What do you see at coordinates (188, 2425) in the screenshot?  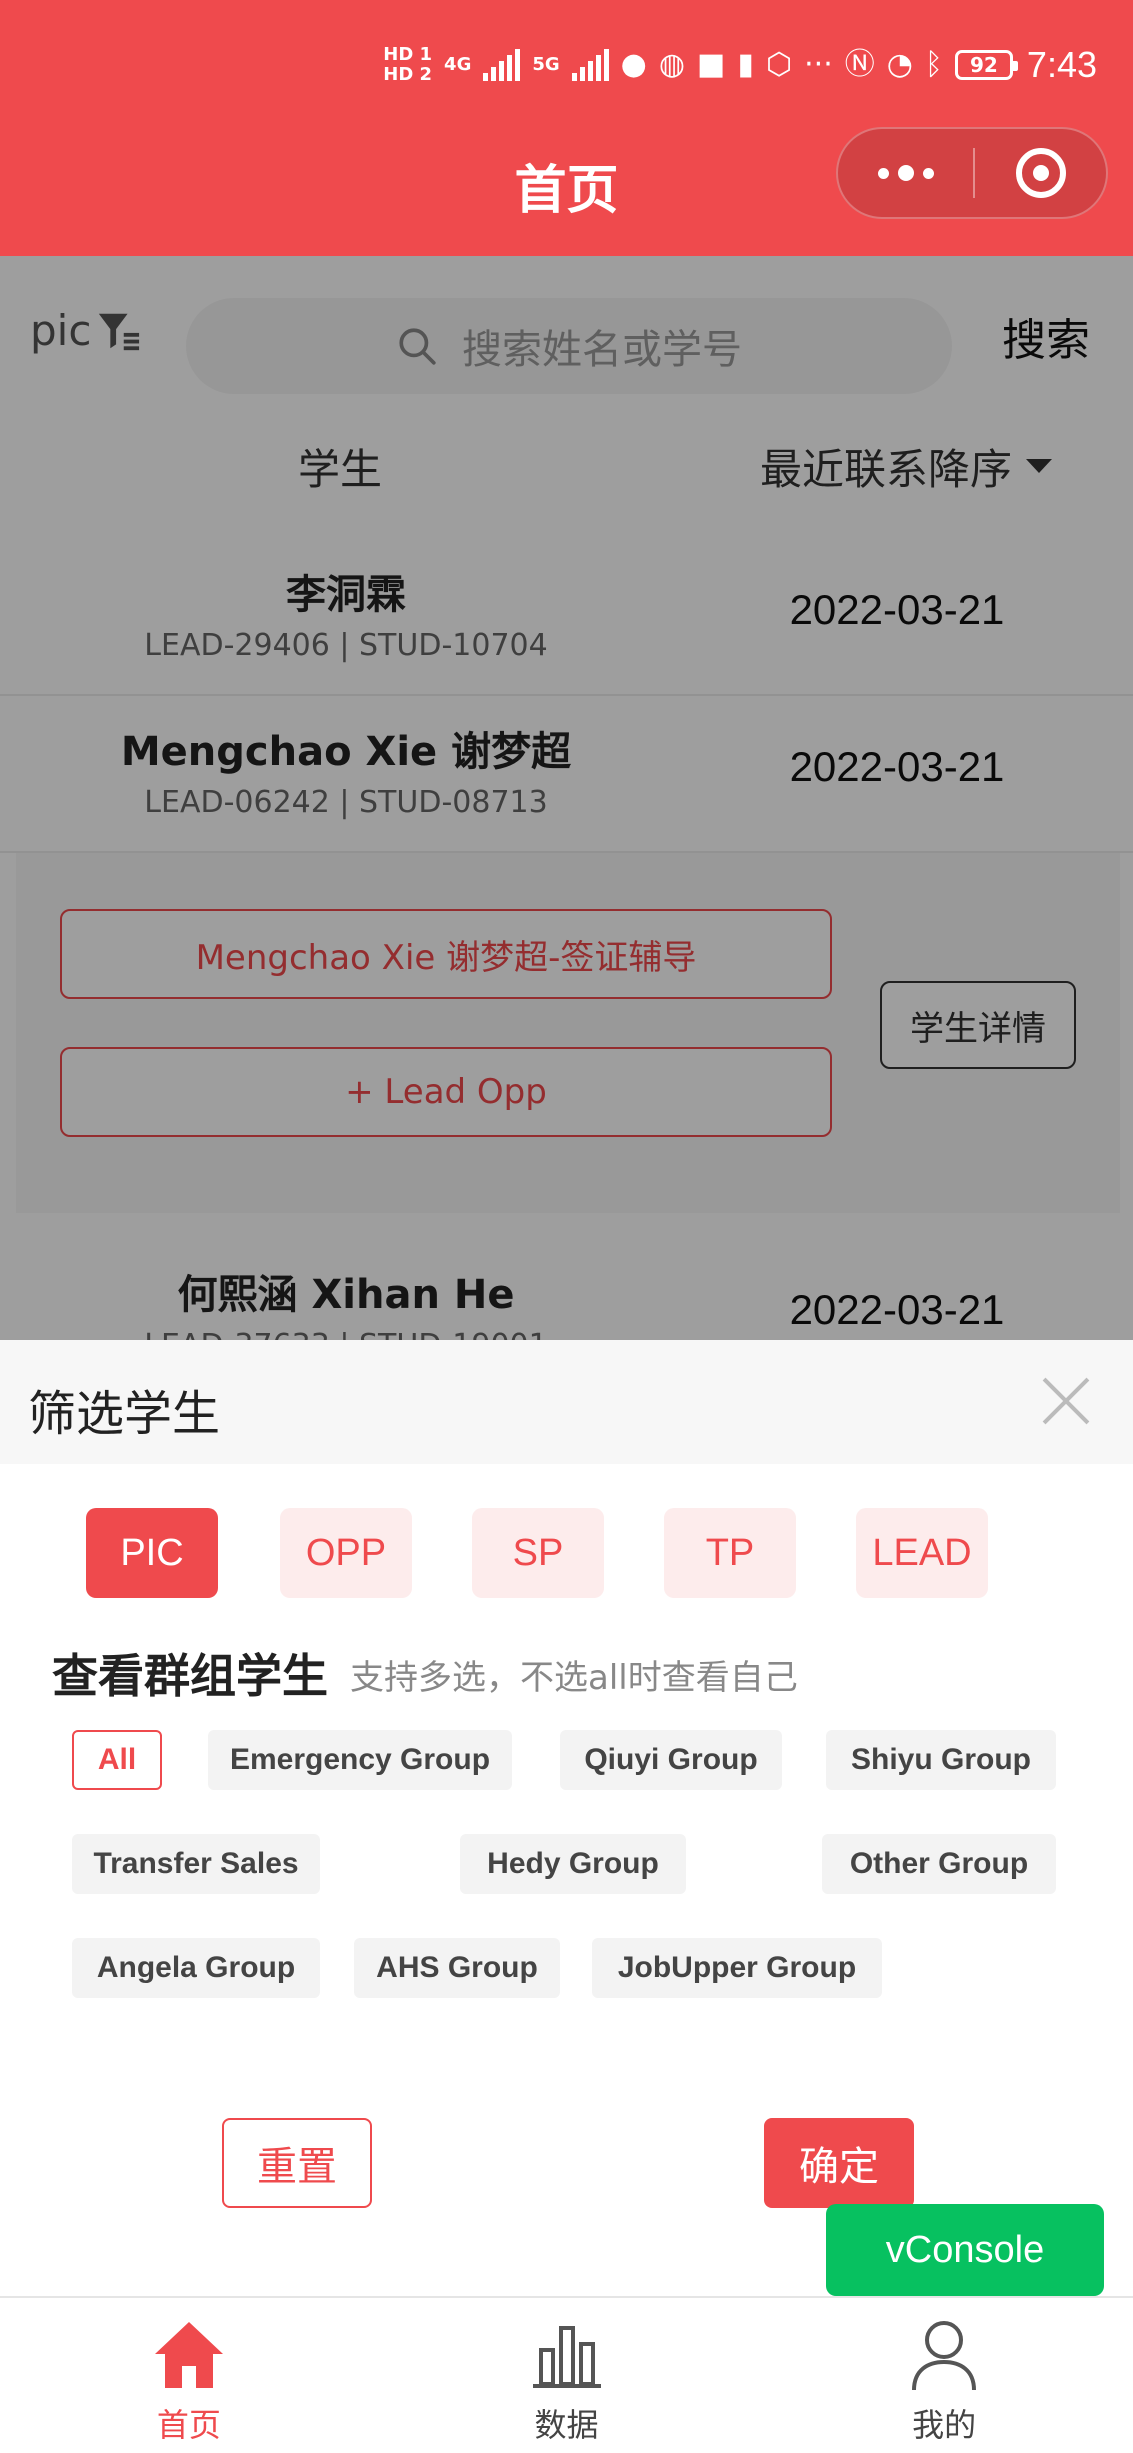 I see `tab-home-label: 首页` at bounding box center [188, 2425].